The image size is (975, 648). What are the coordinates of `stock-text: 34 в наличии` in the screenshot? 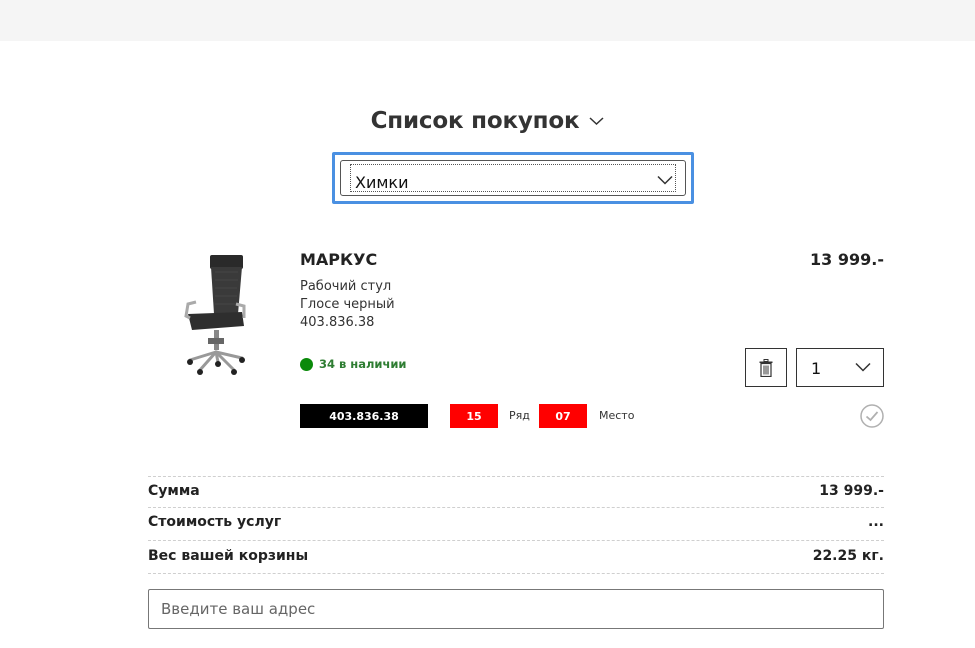 It's located at (363, 364).